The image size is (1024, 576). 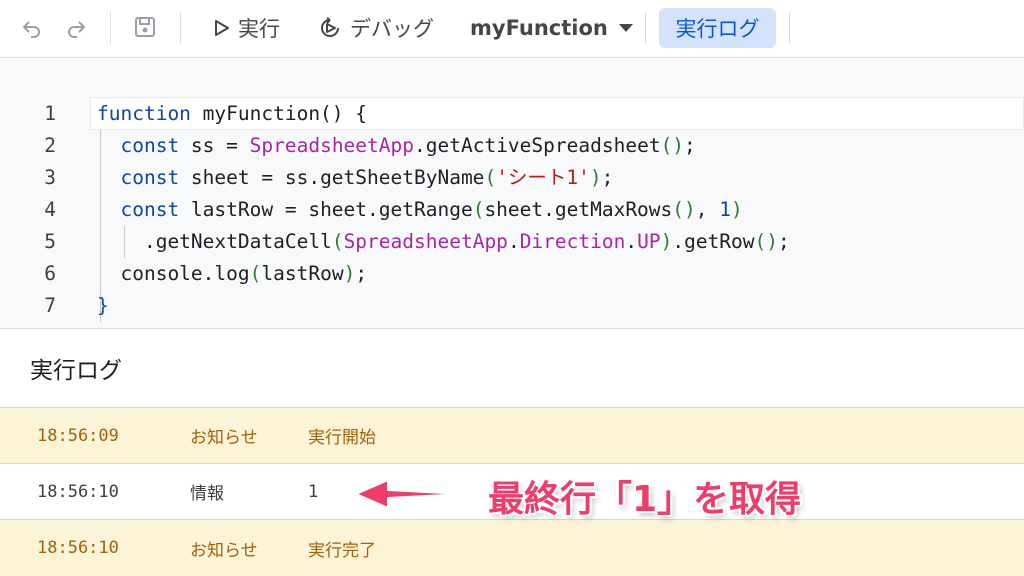 I want to click on code-token: ss =, so click(x=214, y=145).